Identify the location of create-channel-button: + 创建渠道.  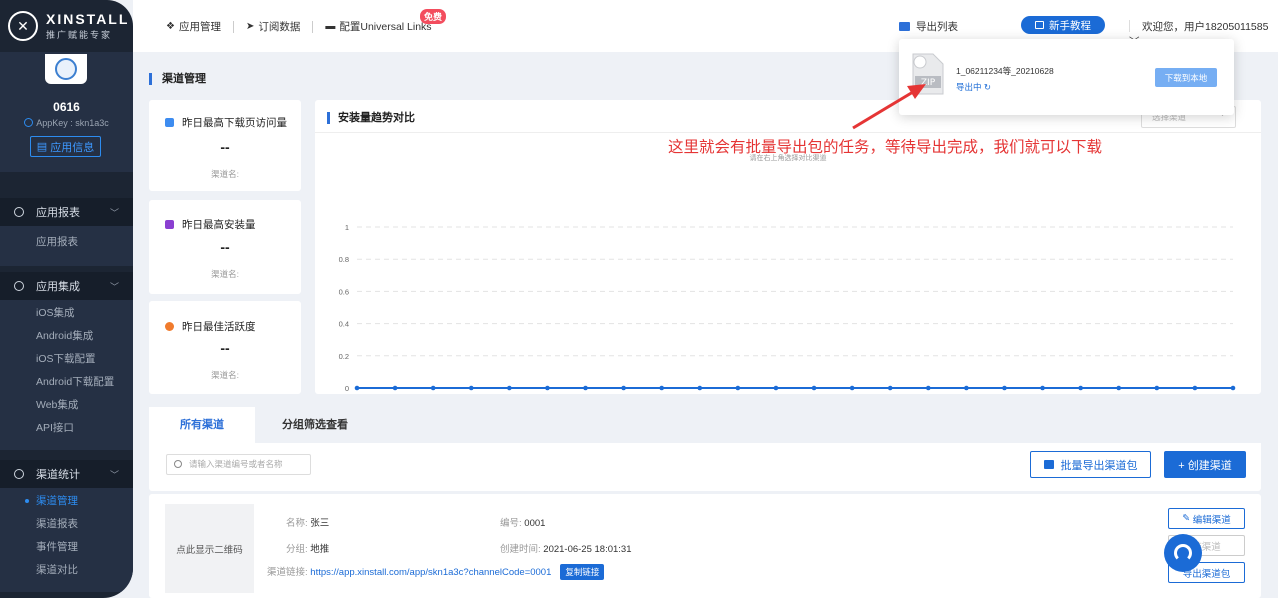
(1205, 464).